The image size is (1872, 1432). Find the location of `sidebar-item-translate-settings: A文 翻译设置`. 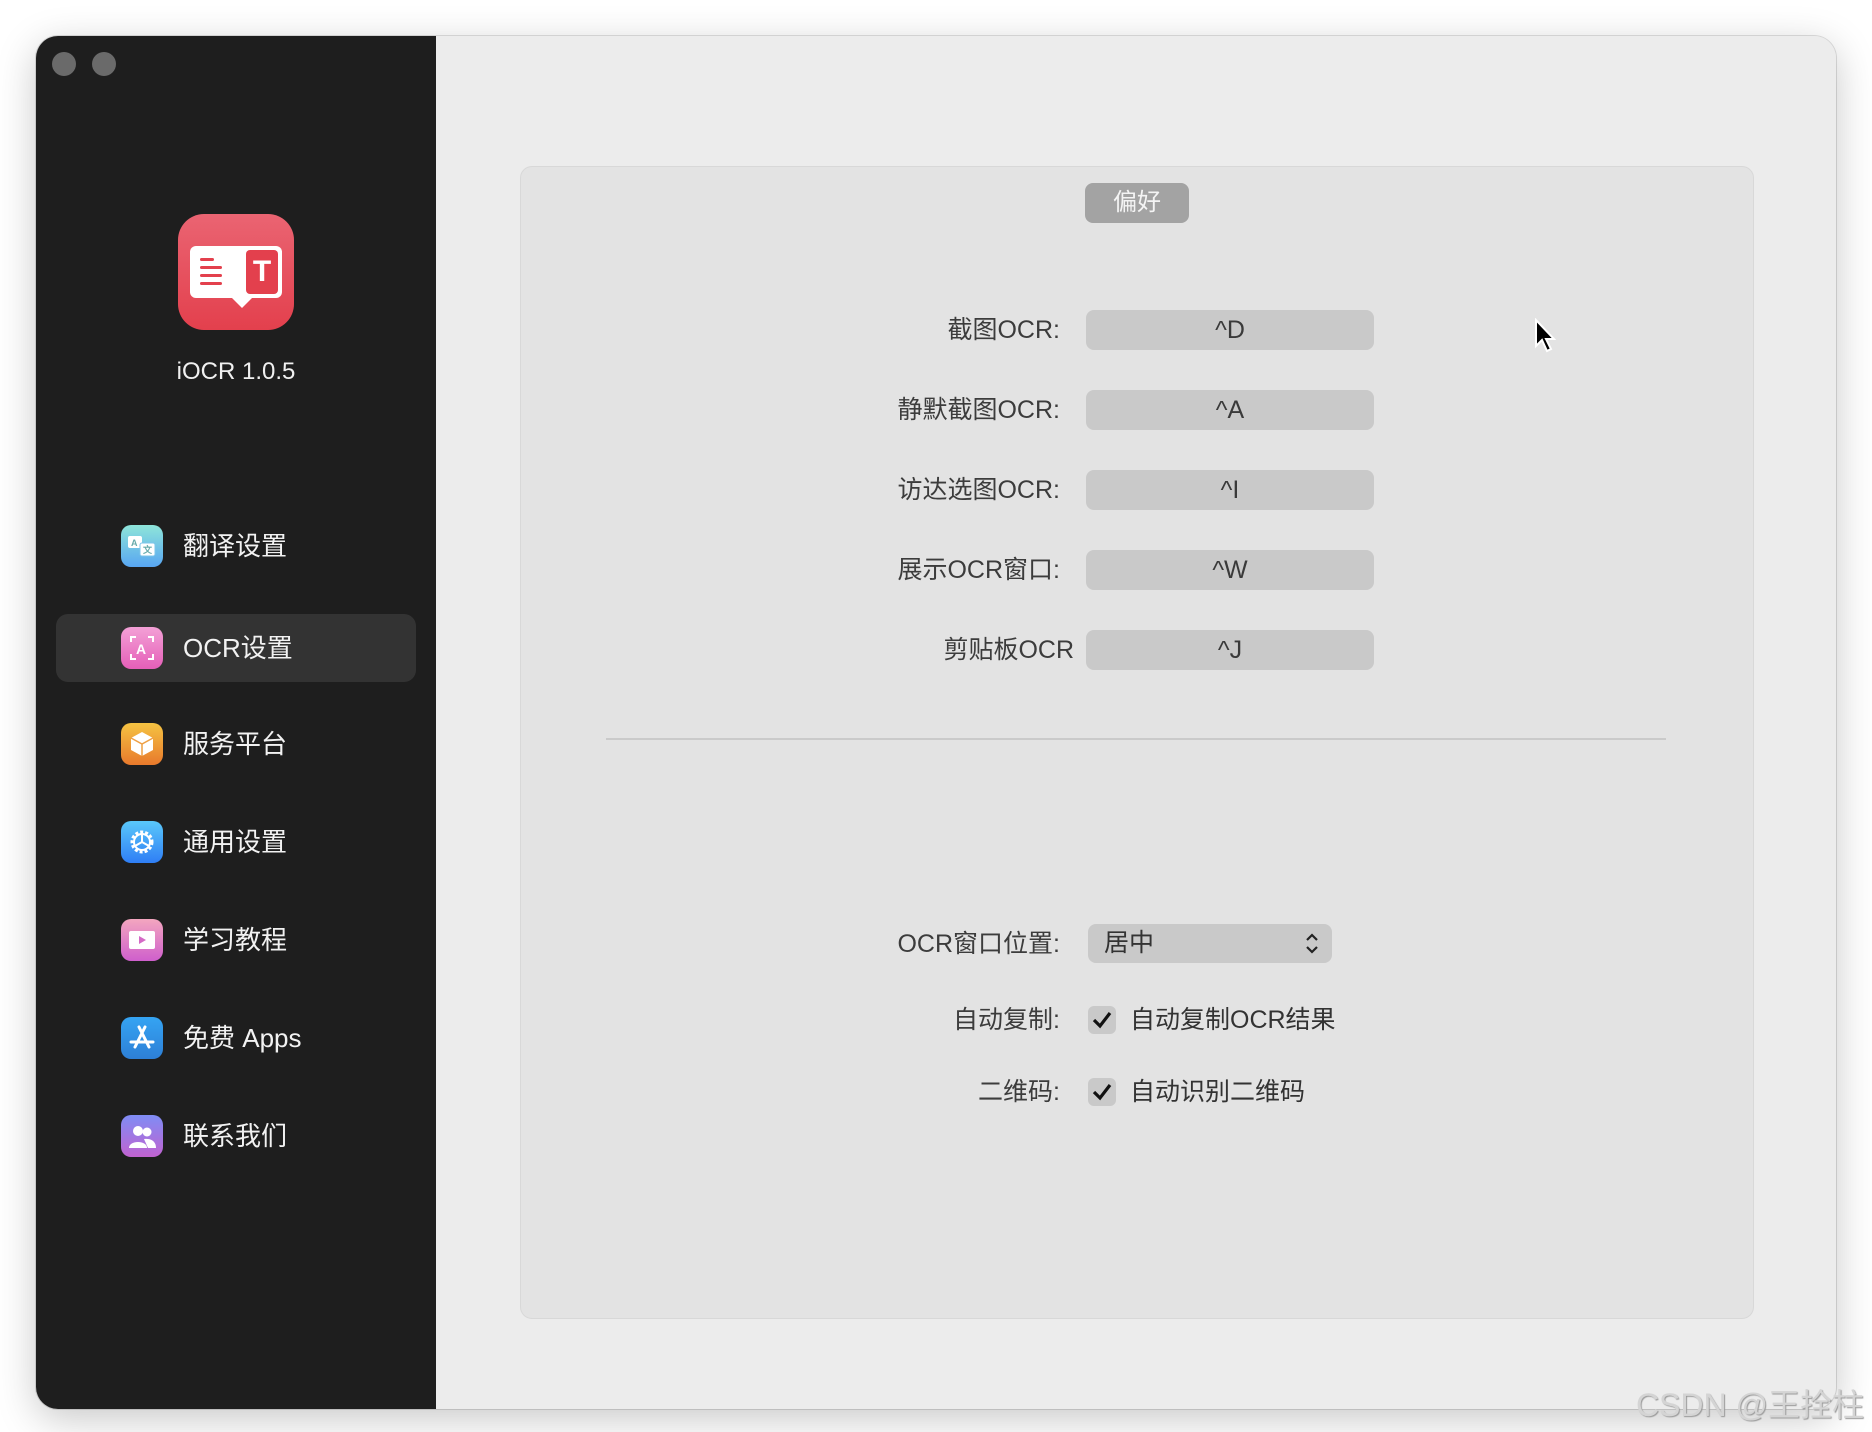

sidebar-item-translate-settings: A文 翻译设置 is located at coordinates (236, 546).